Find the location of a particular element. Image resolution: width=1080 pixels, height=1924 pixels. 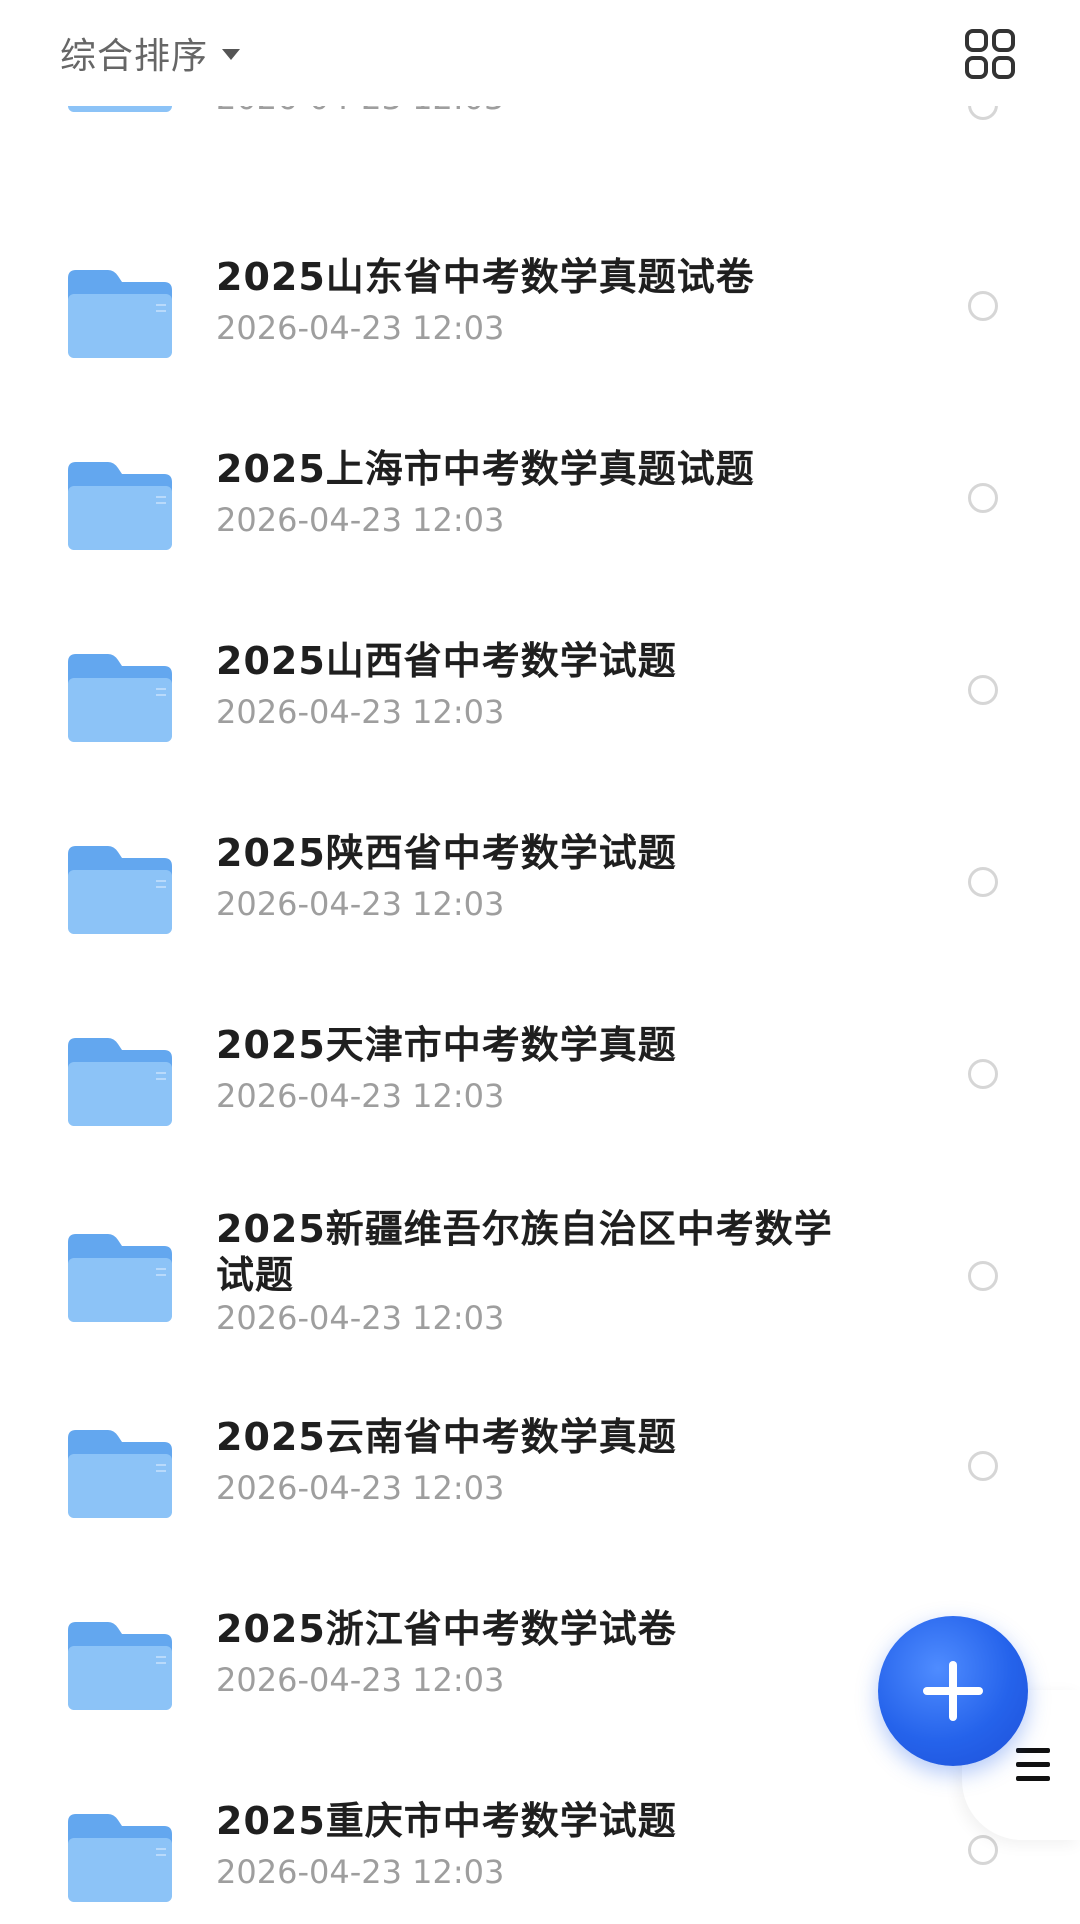

sort-dropdown: 综合排序 is located at coordinates (150, 53).